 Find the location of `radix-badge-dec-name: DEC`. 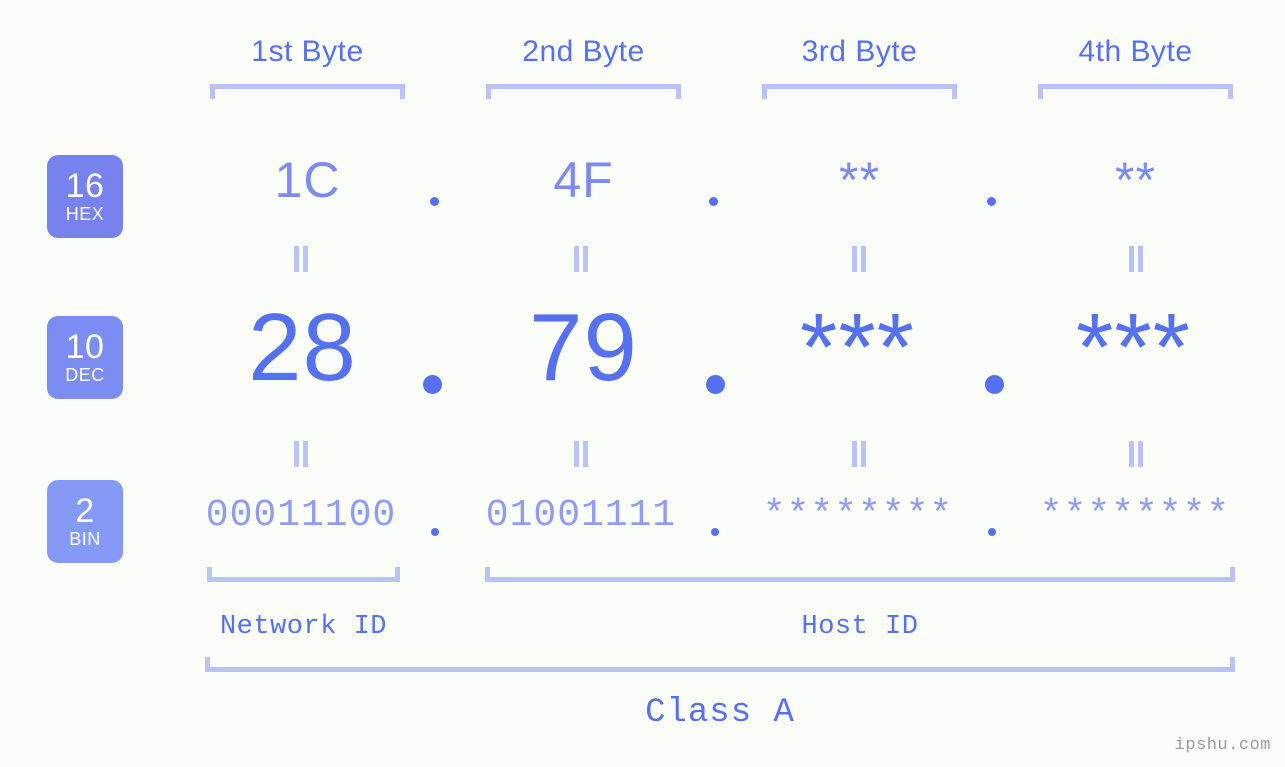

radix-badge-dec-name: DEC is located at coordinates (85, 375).